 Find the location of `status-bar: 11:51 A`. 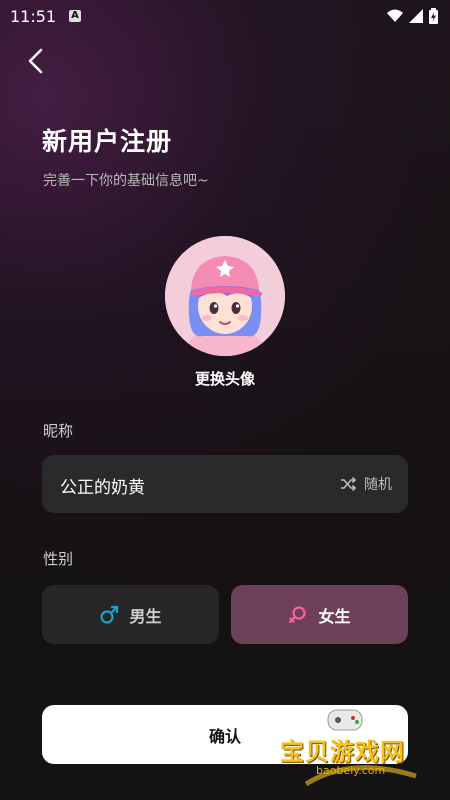

status-bar: 11:51 A is located at coordinates (225, 16).